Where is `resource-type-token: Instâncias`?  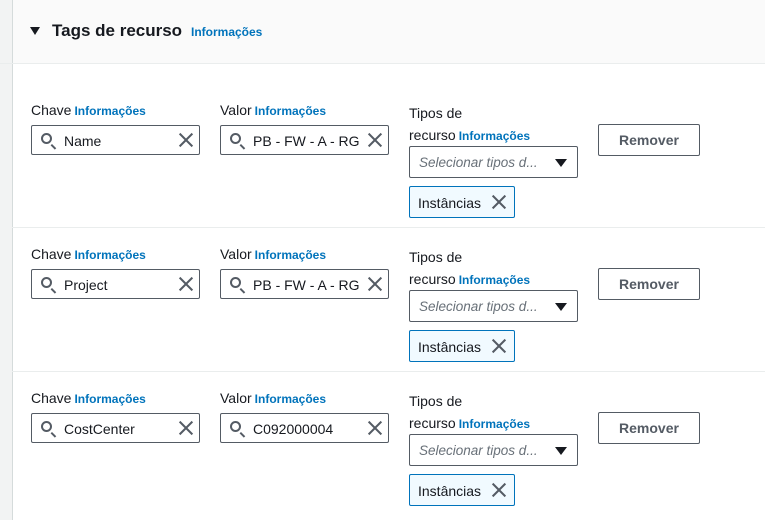 resource-type-token: Instâncias is located at coordinates (462, 490).